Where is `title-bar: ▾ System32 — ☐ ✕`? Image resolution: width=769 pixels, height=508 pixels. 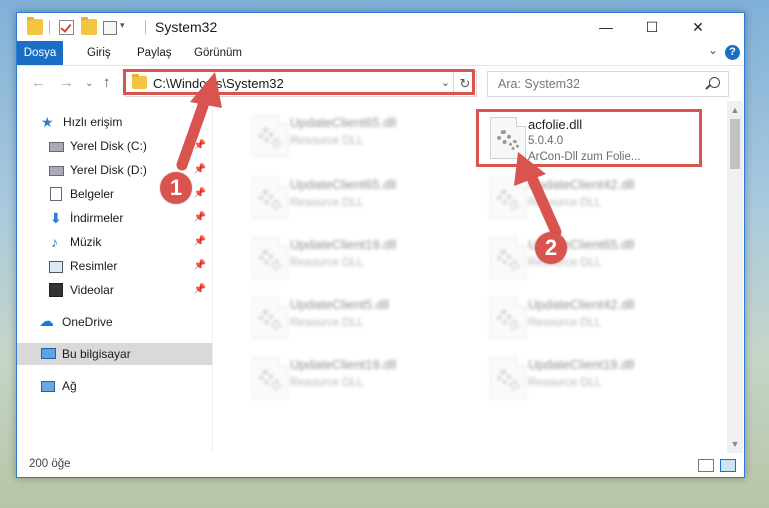
title-bar: ▾ System32 — ☐ ✕ is located at coordinates (380, 27).